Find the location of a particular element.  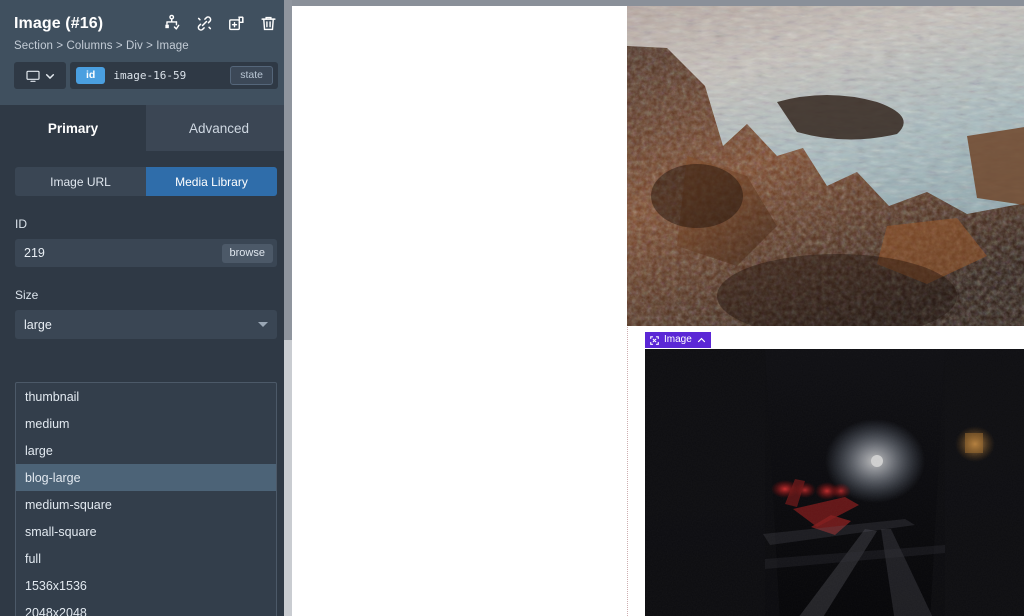

device-selector is located at coordinates (40, 75).